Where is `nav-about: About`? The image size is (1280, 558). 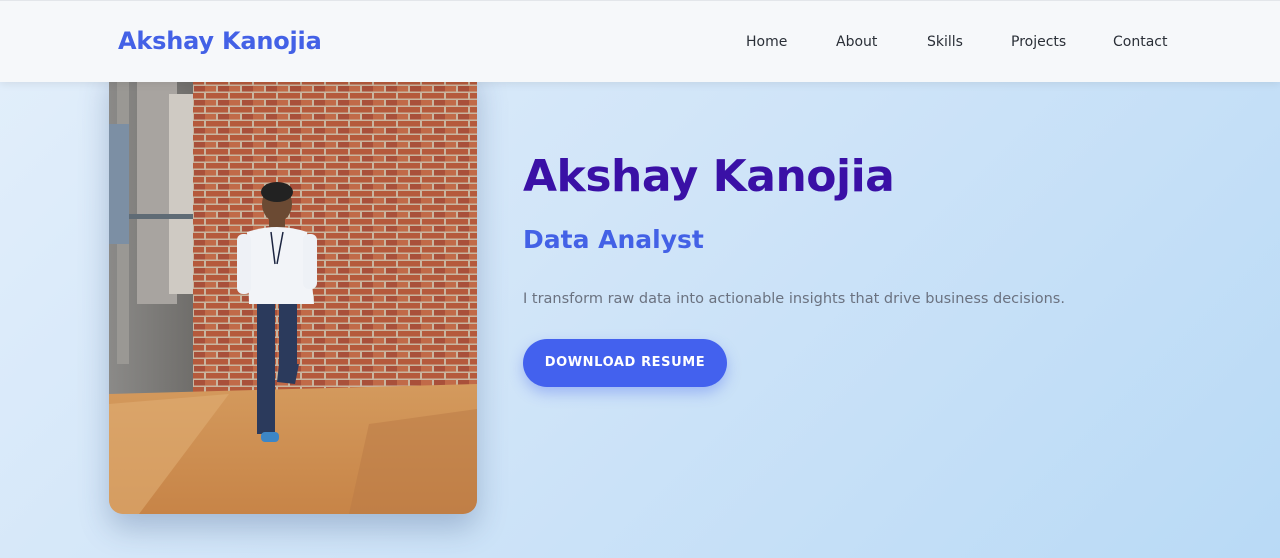 nav-about: About is located at coordinates (856, 42).